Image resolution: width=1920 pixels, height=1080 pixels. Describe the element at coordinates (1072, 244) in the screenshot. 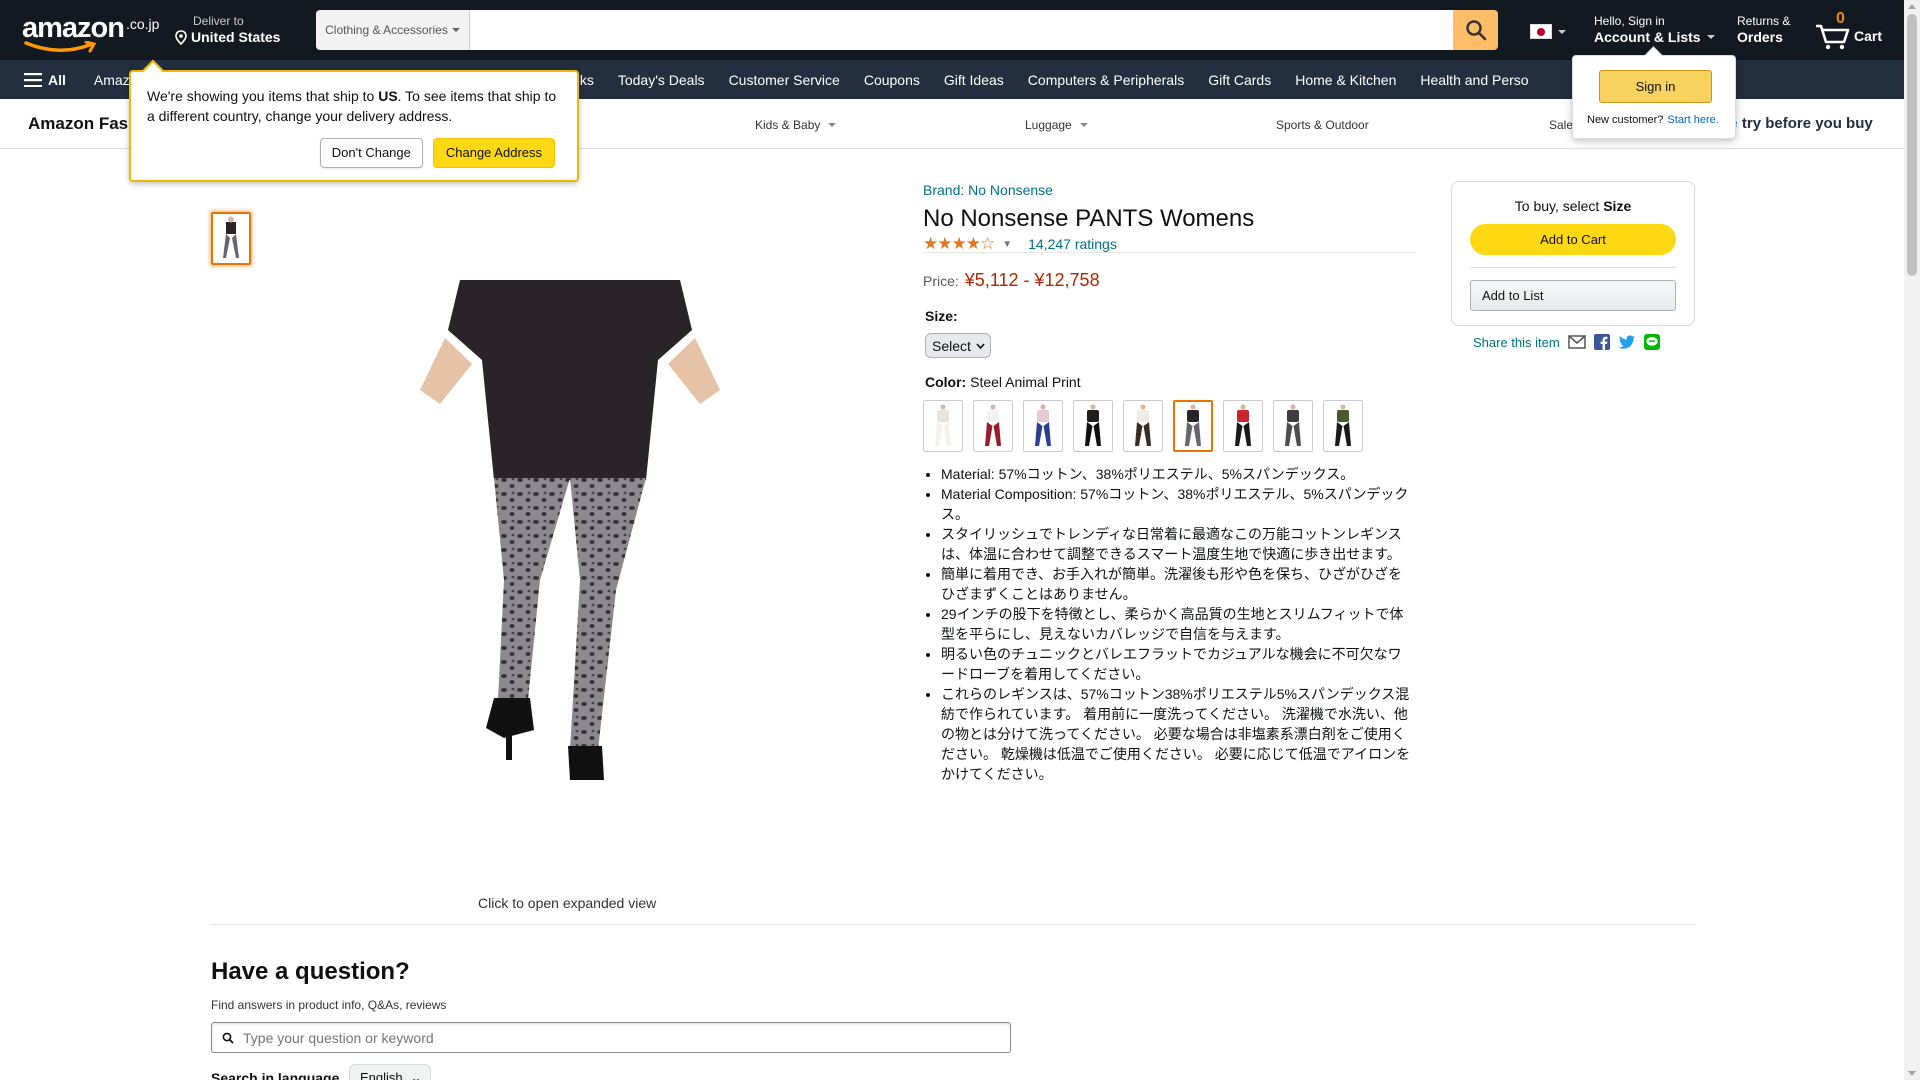

I see `ratings-count-link: 14,247 ratings` at that location.